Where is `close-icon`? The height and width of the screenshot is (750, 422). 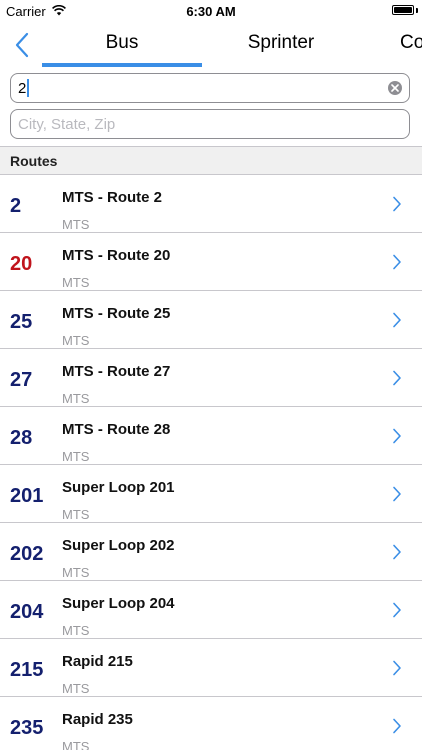 close-icon is located at coordinates (395, 88).